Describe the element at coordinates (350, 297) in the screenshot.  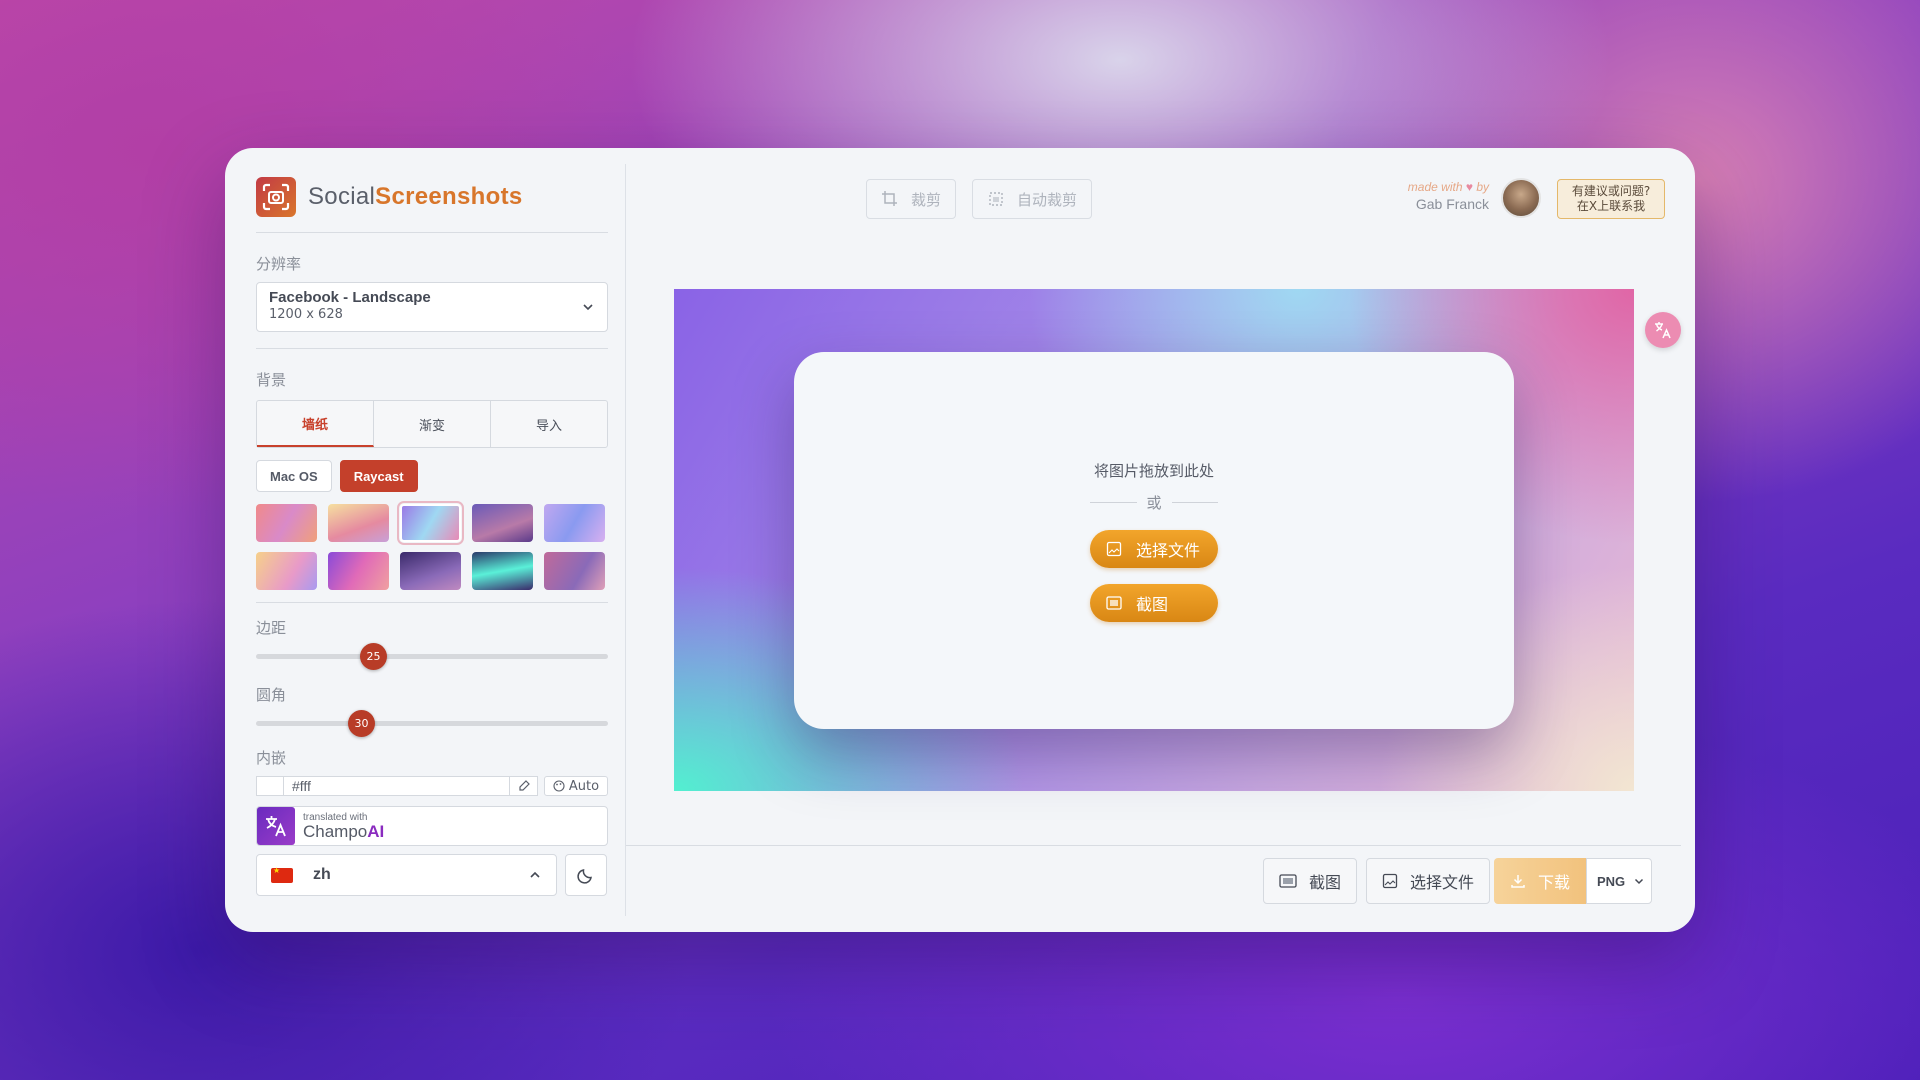
I see `resolution-name: Facebook - Landscape` at that location.